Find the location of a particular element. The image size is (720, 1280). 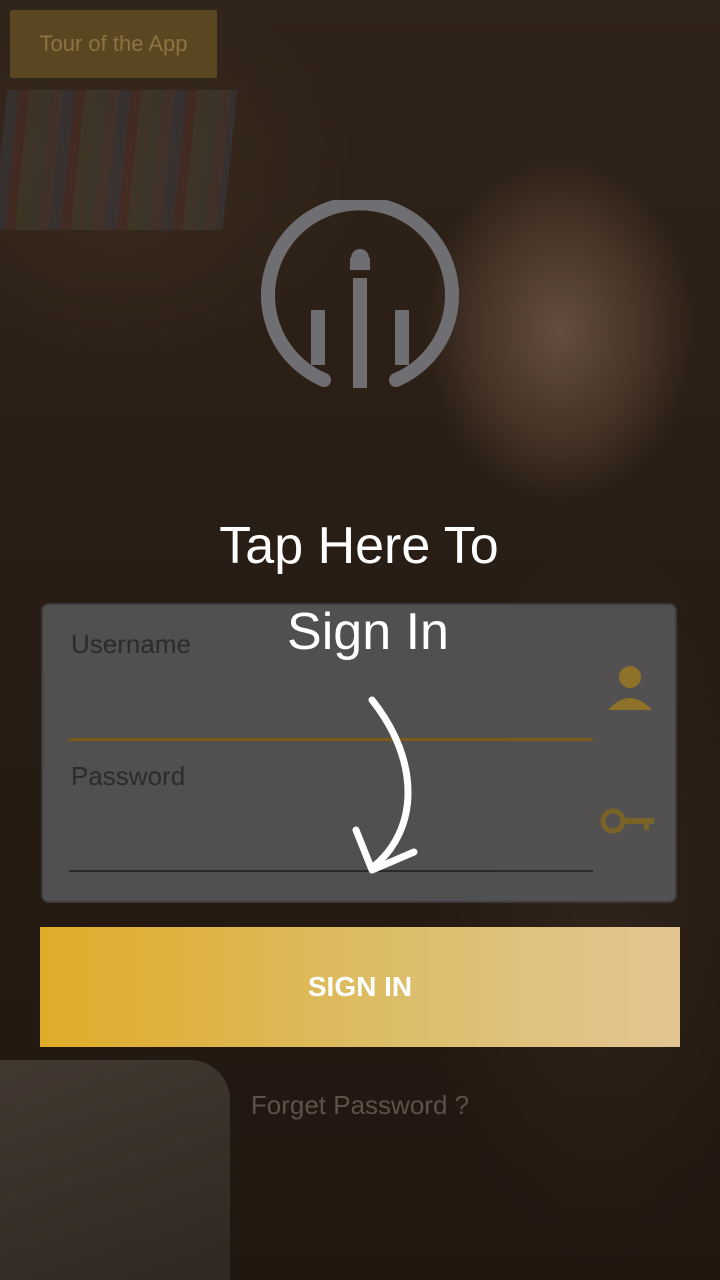

key-icon is located at coordinates (627, 821).